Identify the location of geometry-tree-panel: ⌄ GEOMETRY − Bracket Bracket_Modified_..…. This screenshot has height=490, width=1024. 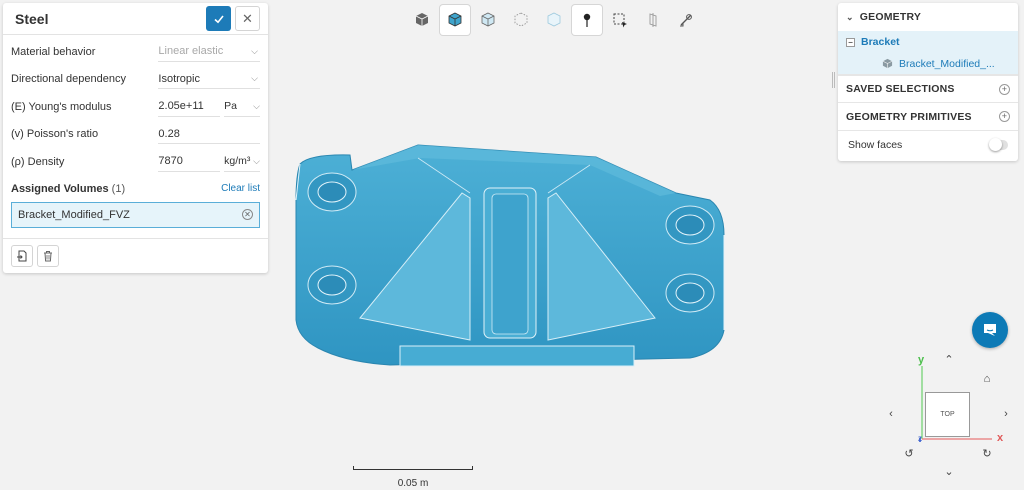
(928, 82).